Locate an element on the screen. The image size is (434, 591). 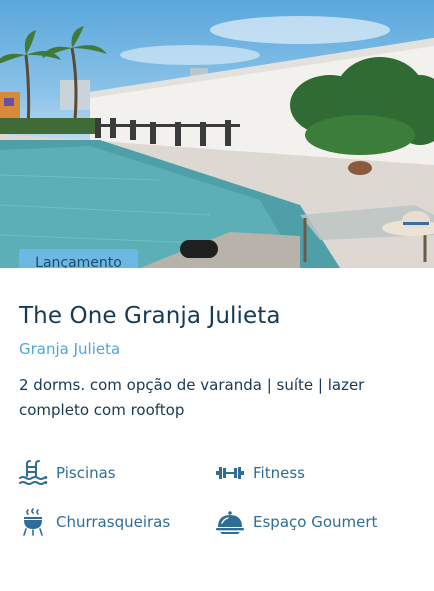
amenity-fitness: Fitness is located at coordinates (260, 473).